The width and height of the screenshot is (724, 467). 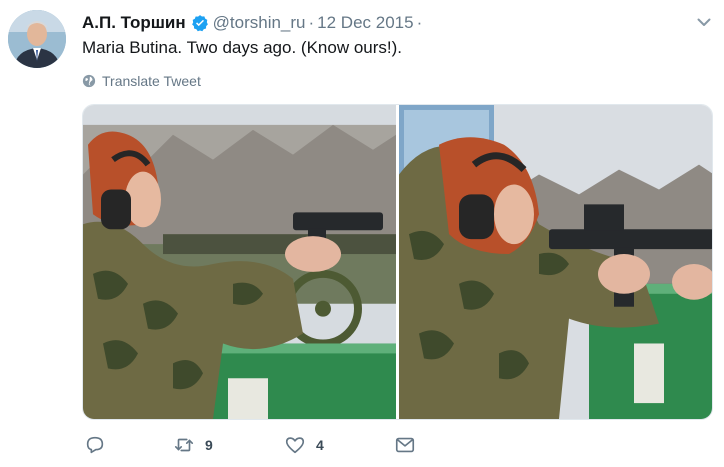 I want to click on chevron-down-icon, so click(x=704, y=22).